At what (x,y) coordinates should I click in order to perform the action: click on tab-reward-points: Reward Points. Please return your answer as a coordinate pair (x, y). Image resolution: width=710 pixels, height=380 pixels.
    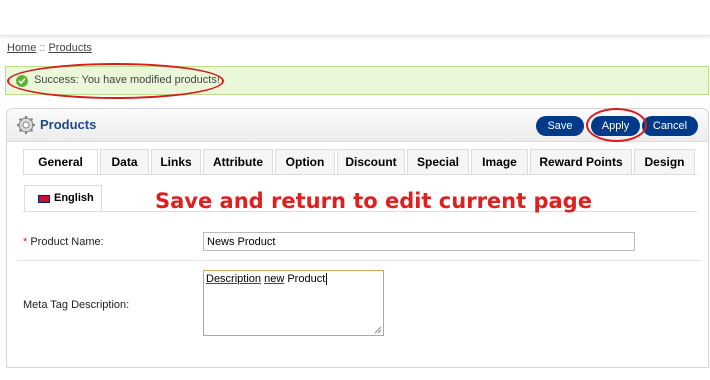
    Looking at the image, I should click on (581, 161).